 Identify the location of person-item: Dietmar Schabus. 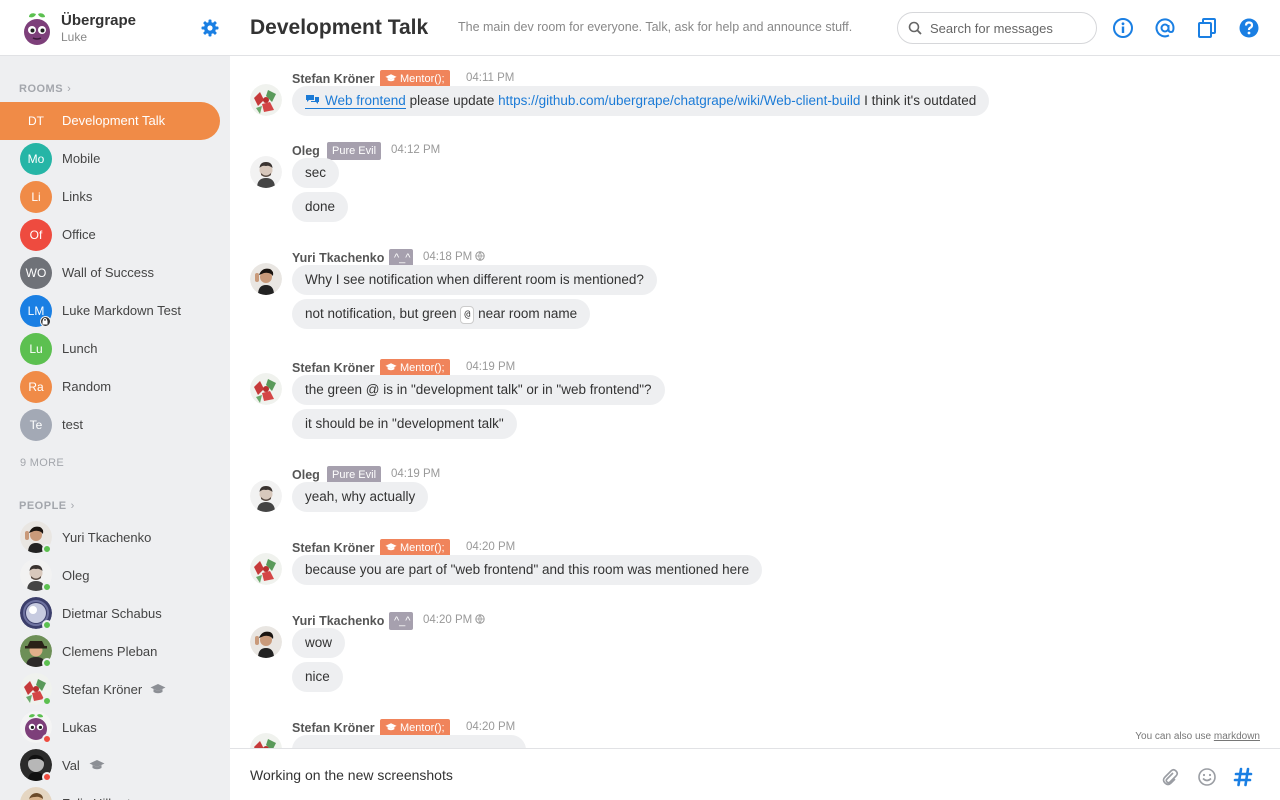
(115, 613).